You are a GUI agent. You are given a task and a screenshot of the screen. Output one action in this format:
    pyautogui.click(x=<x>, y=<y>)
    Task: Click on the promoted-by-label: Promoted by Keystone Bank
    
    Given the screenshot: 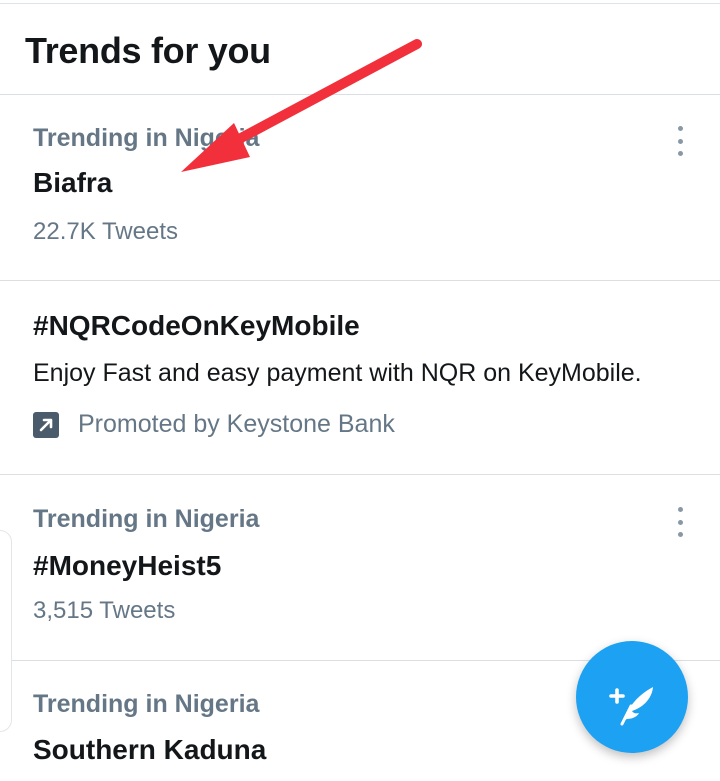 What is the action you would take?
    pyautogui.click(x=236, y=424)
    